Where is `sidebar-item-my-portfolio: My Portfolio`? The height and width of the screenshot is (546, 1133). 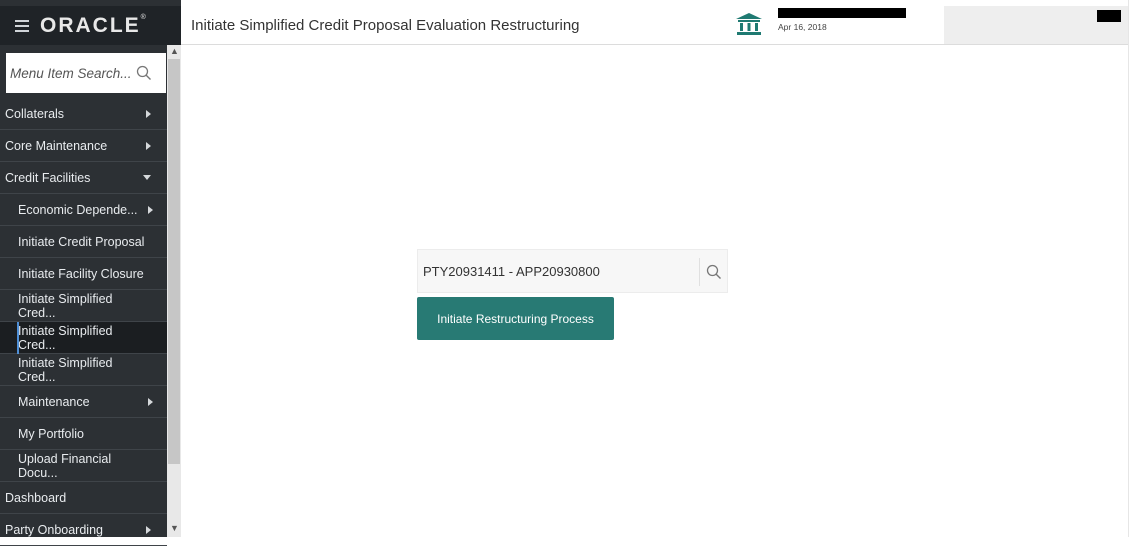
sidebar-item-my-portfolio: My Portfolio is located at coordinates (83, 434).